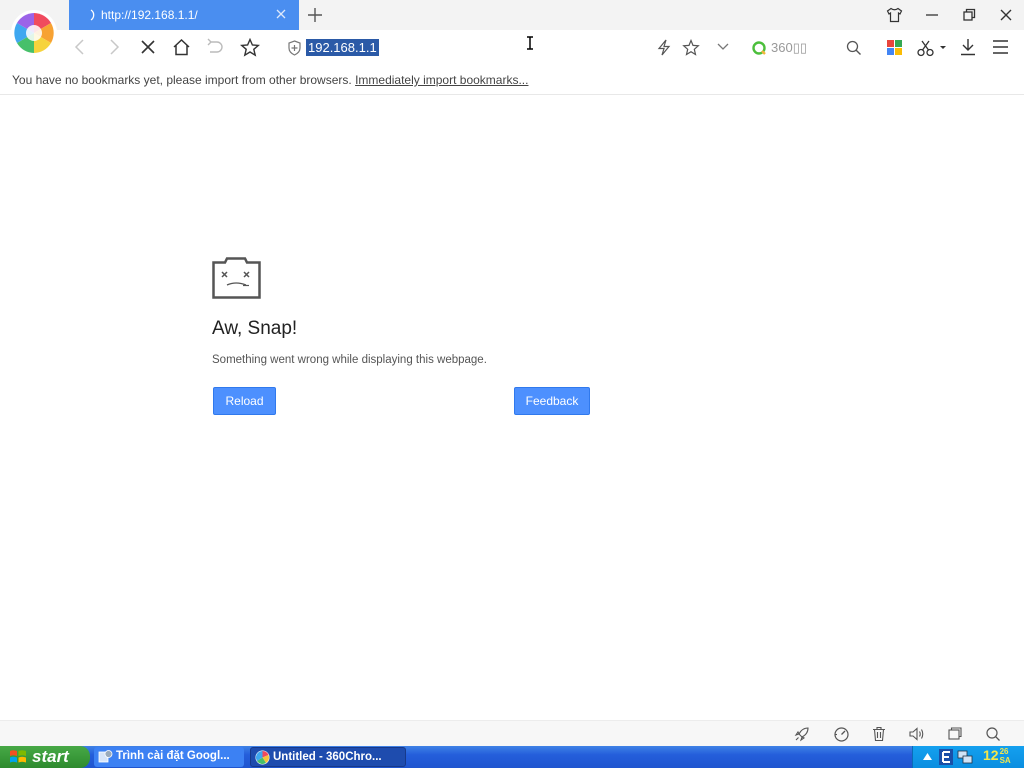  I want to click on favorite-star-icon, so click(250, 47).